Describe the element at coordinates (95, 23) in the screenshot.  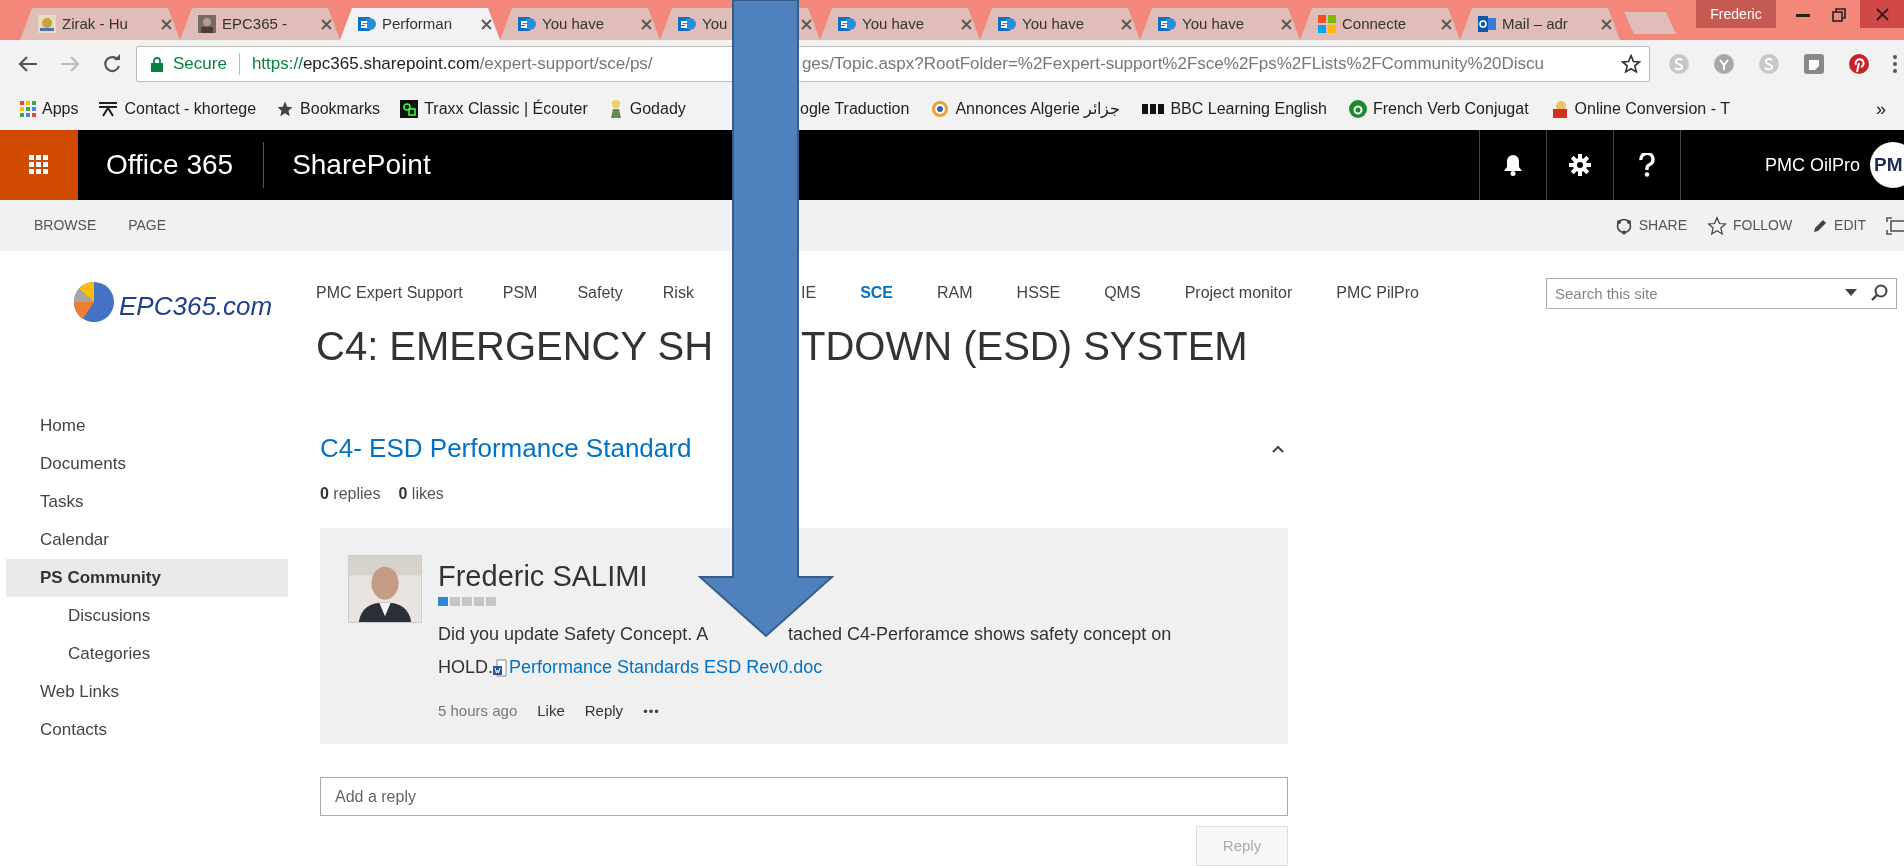
I see `tab-title: Zirak - Hu` at that location.